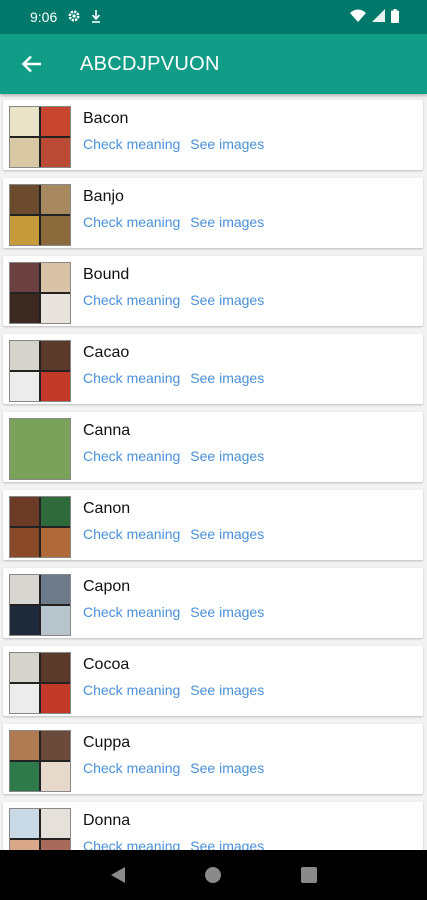 This screenshot has width=427, height=900. Describe the element at coordinates (107, 742) in the screenshot. I see `word-label: Cuppa` at that location.